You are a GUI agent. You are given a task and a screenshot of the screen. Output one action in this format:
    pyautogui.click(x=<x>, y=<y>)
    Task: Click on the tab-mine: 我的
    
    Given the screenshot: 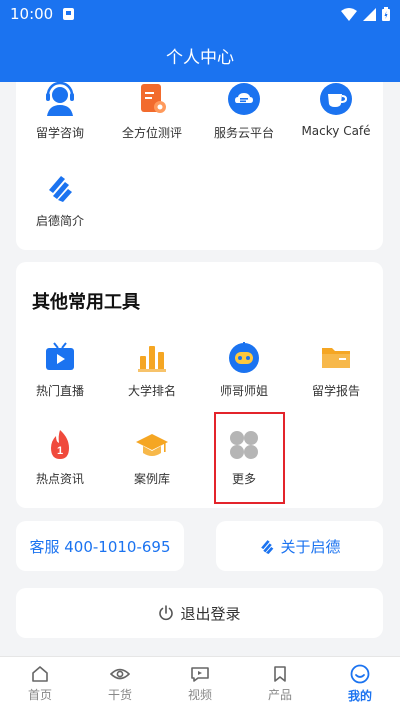 What is the action you would take?
    pyautogui.click(x=360, y=684)
    